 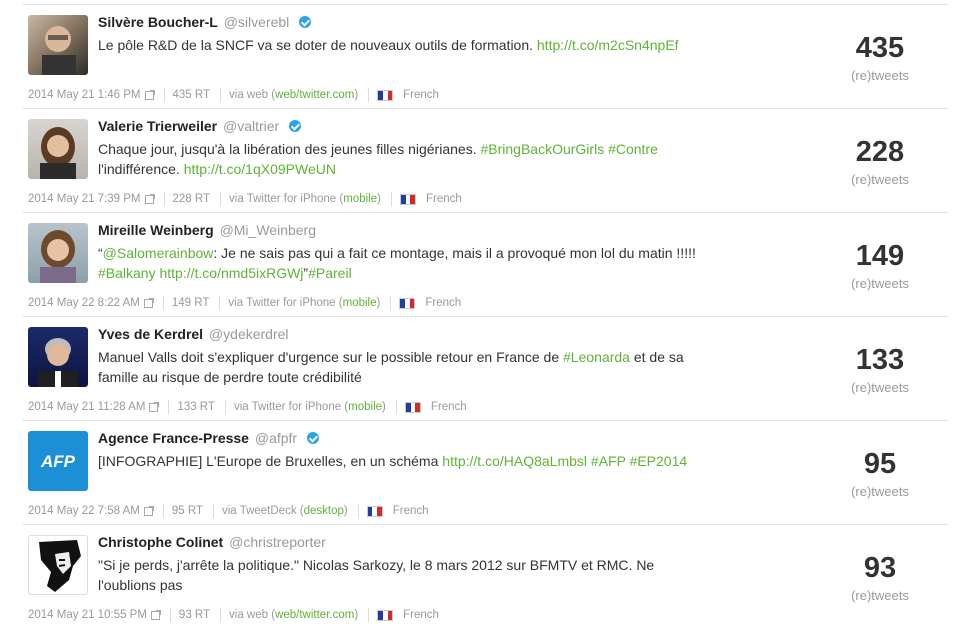 I want to click on tweet-date-link: 2014 May 21 10:55 PM, so click(x=94, y=615).